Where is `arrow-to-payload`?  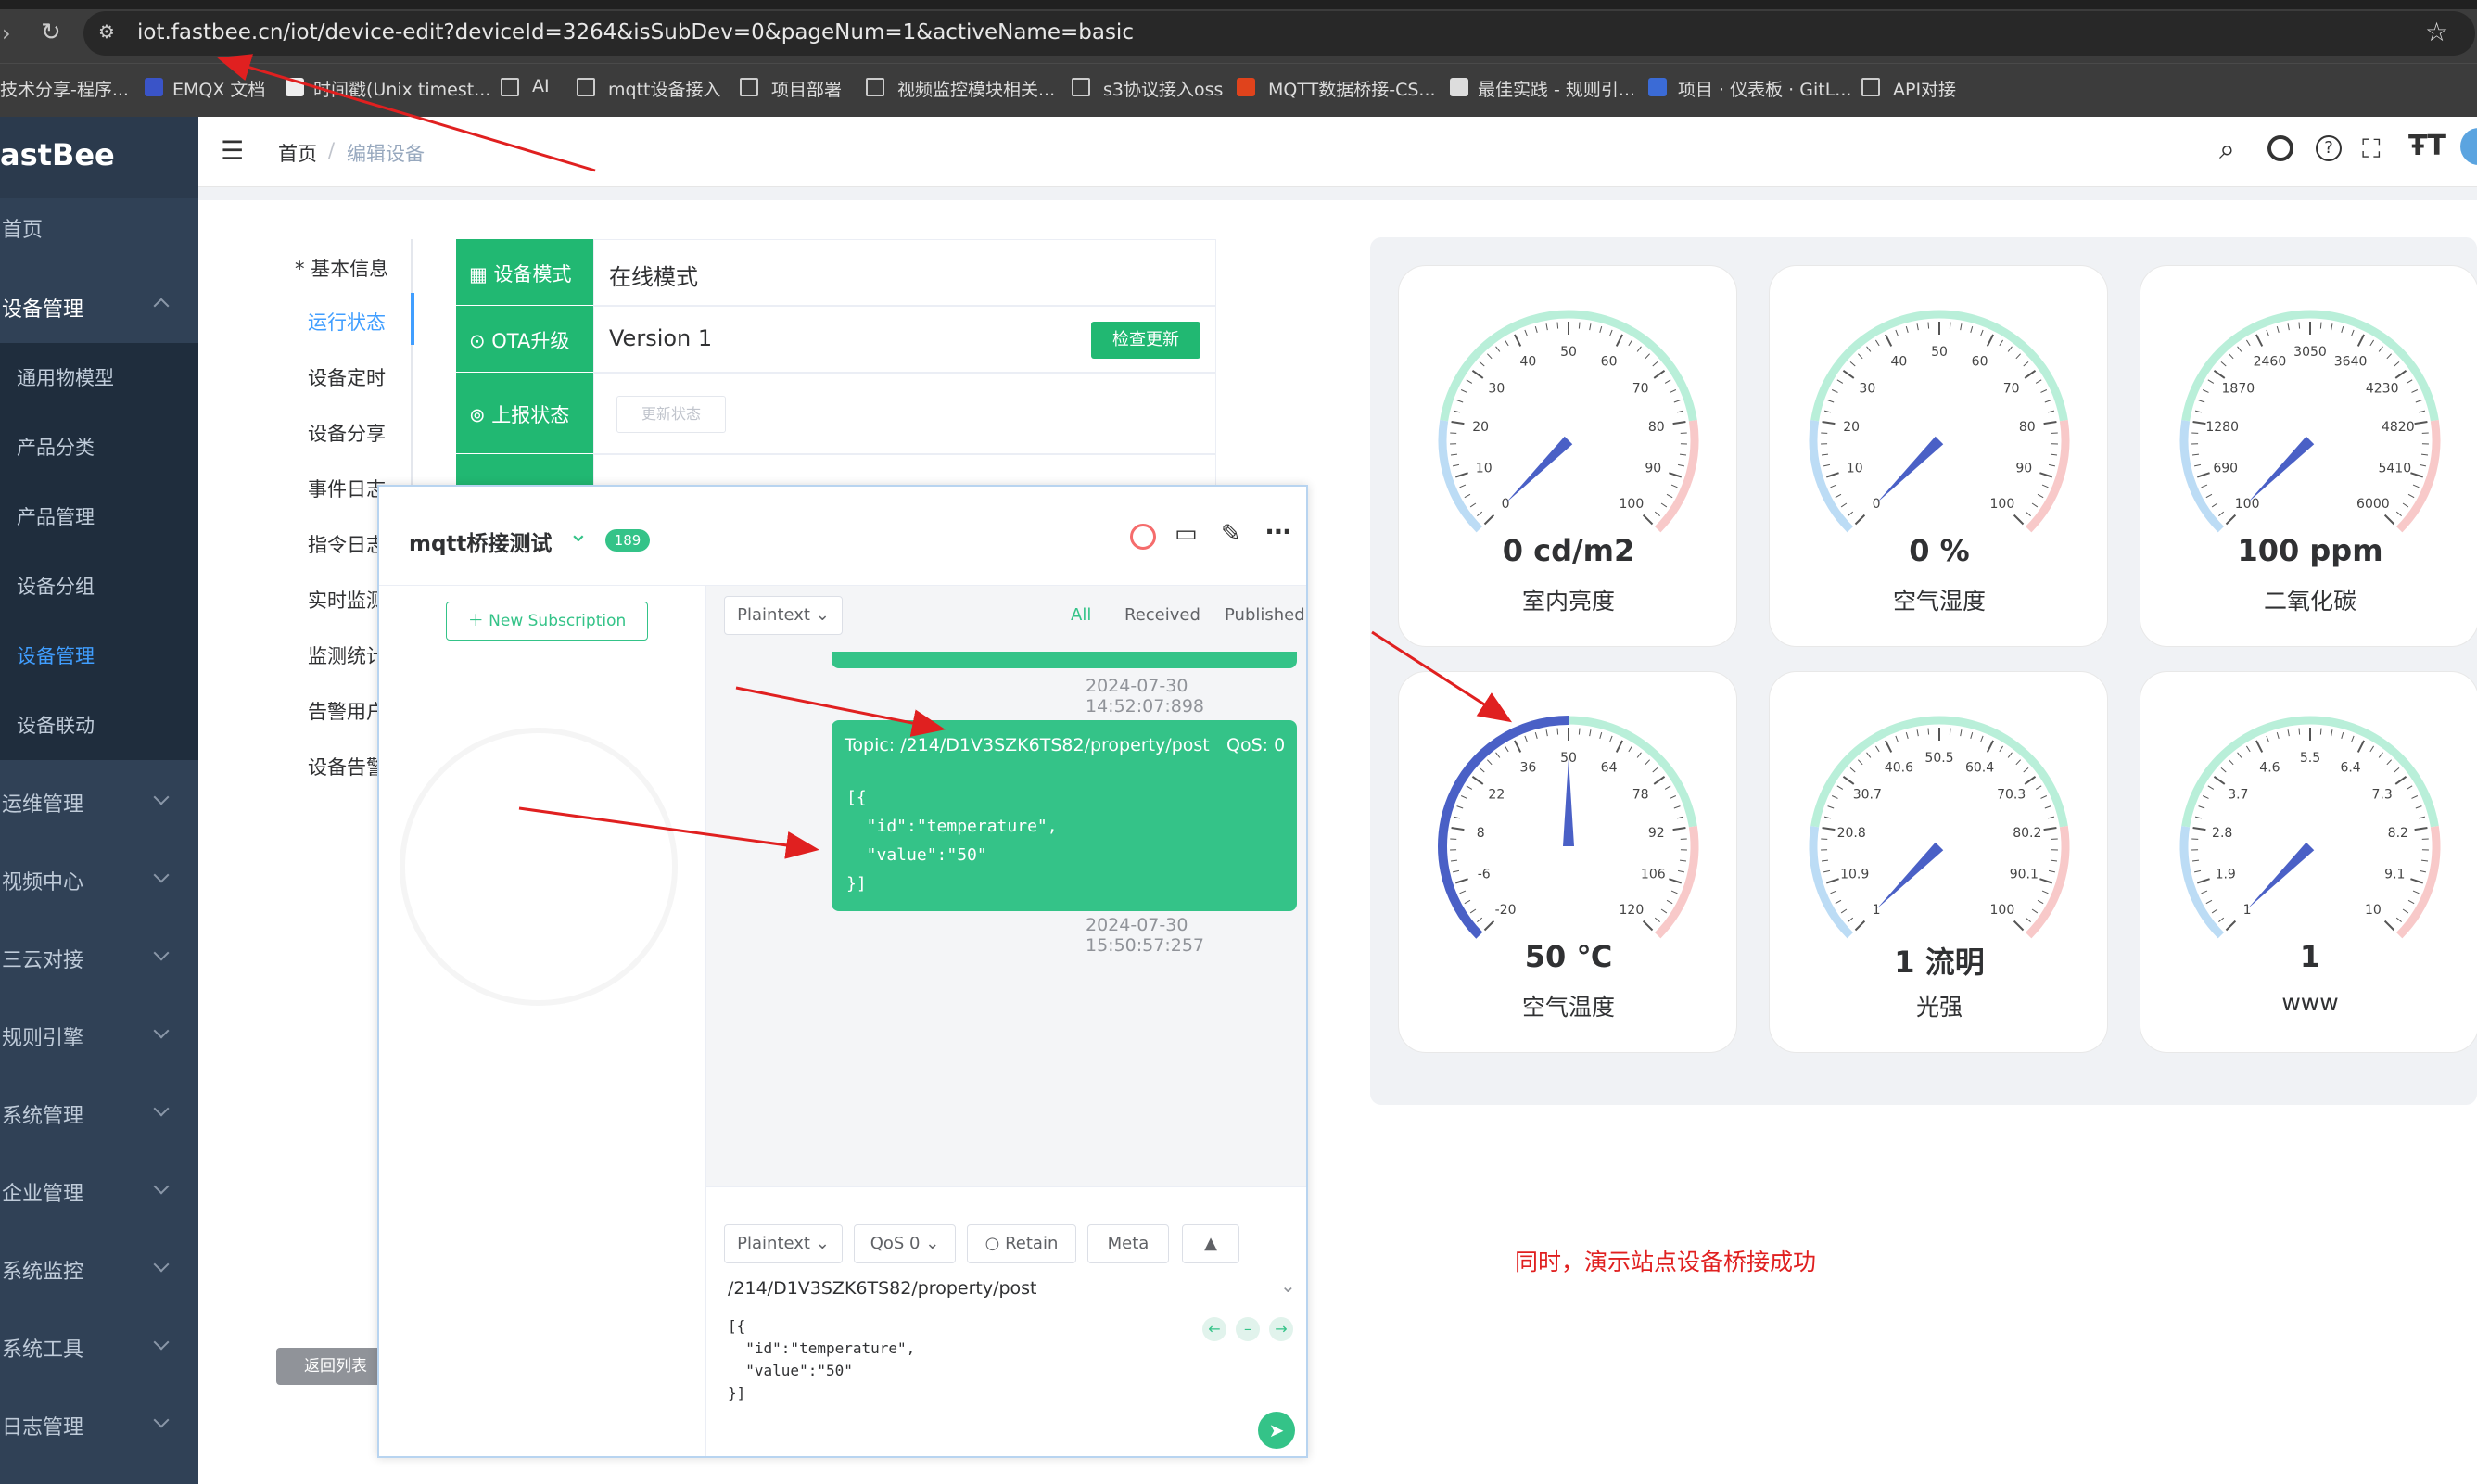
arrow-to-payload is located at coordinates (668, 832).